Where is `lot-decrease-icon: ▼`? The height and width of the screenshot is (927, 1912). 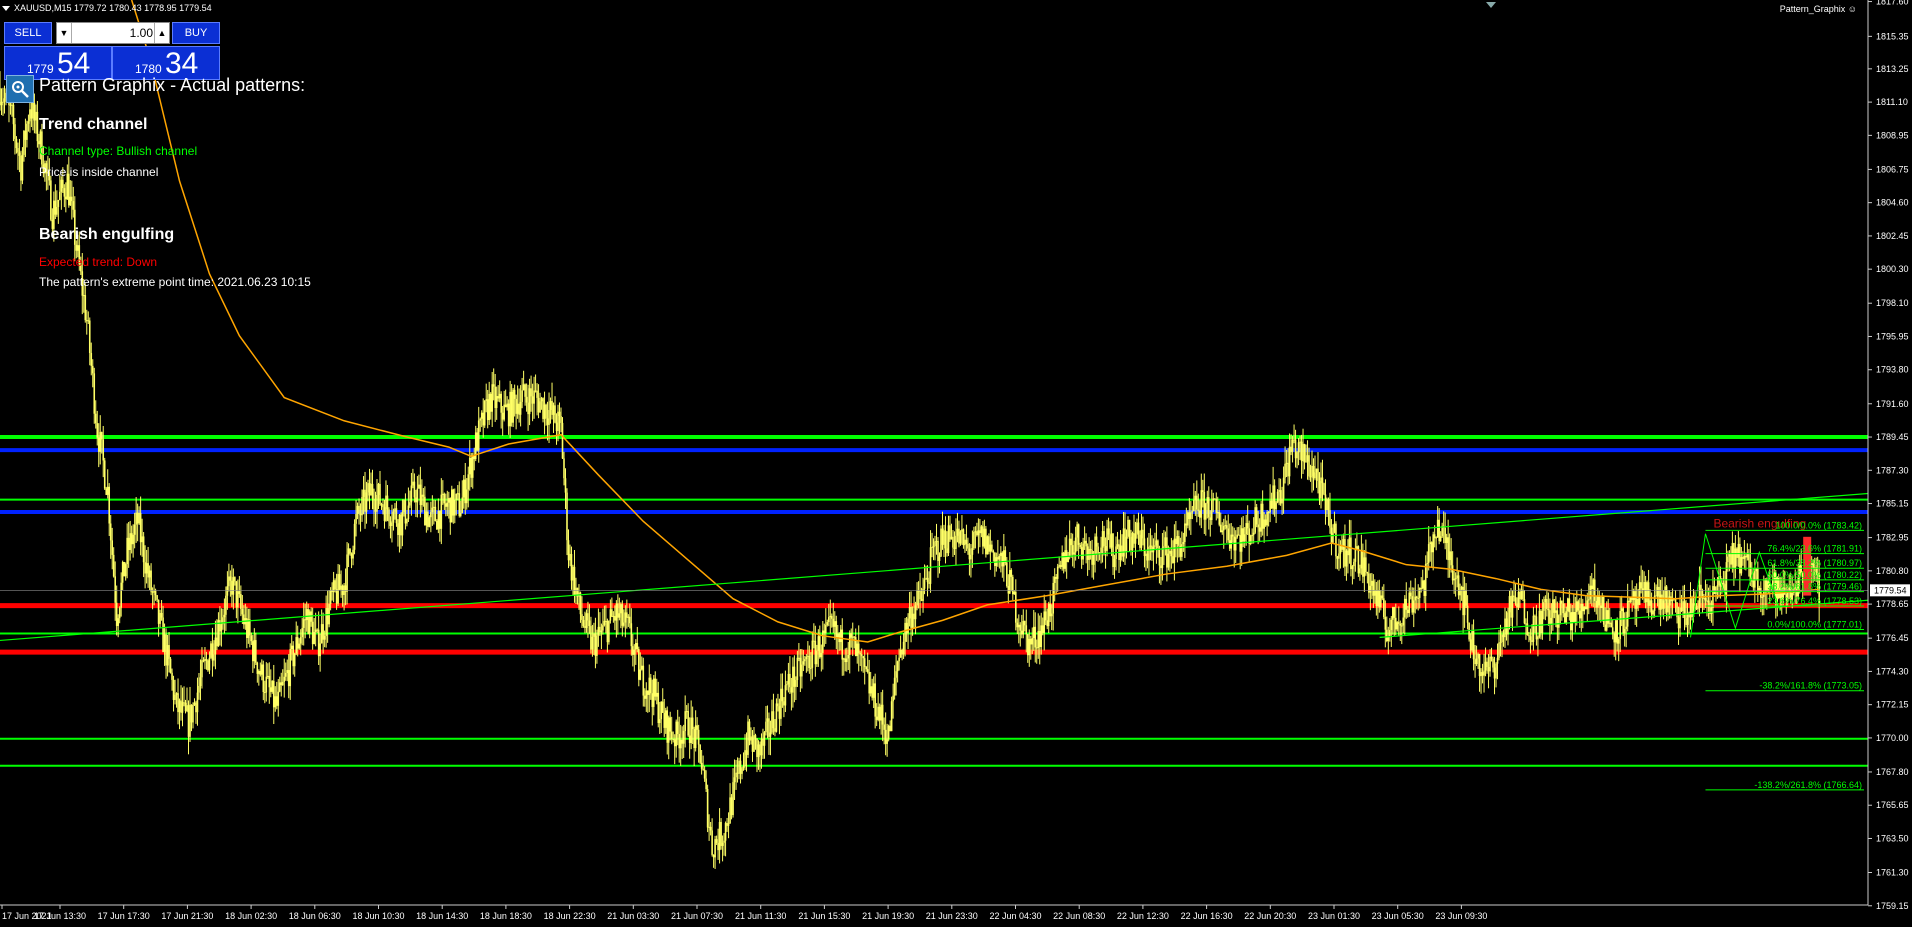 lot-decrease-icon: ▼ is located at coordinates (64, 33).